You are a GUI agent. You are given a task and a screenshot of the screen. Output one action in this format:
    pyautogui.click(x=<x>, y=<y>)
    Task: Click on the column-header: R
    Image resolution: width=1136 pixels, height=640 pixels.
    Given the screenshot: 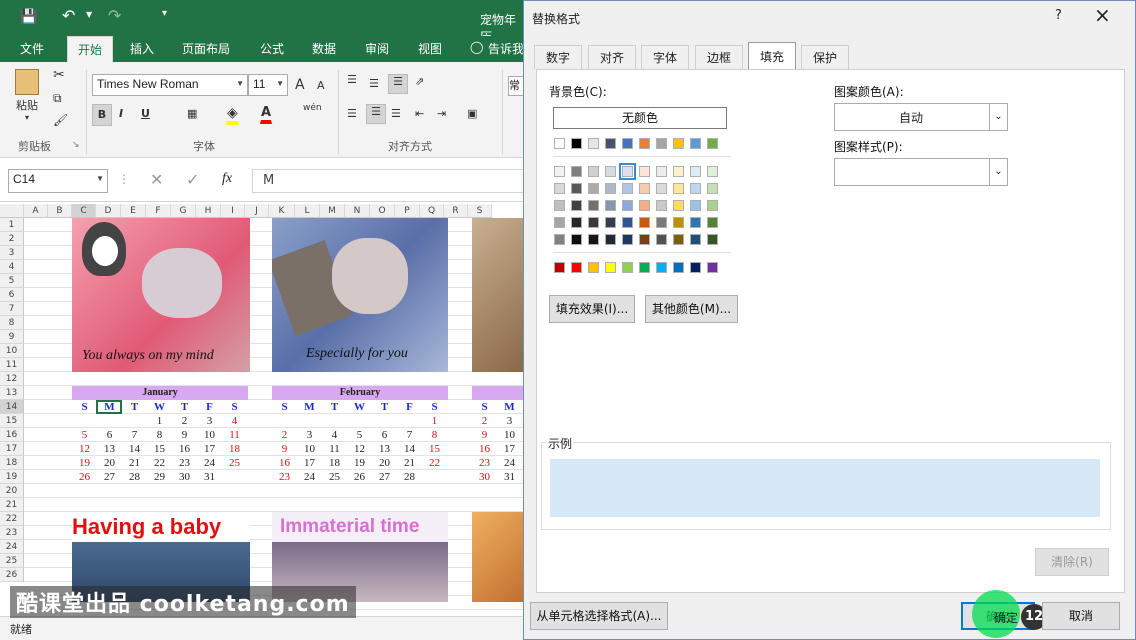 What is the action you would take?
    pyautogui.click(x=456, y=211)
    